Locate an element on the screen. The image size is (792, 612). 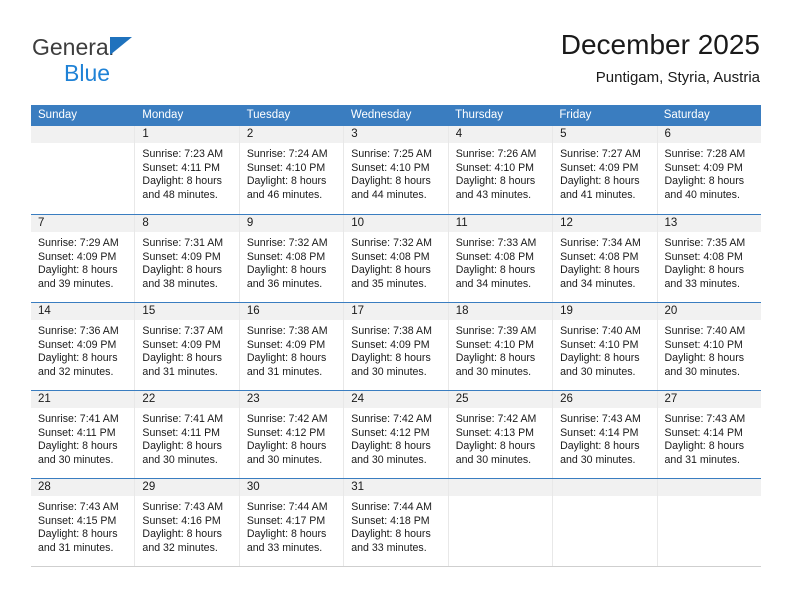
day-number: 17 is located at coordinates (396, 311).